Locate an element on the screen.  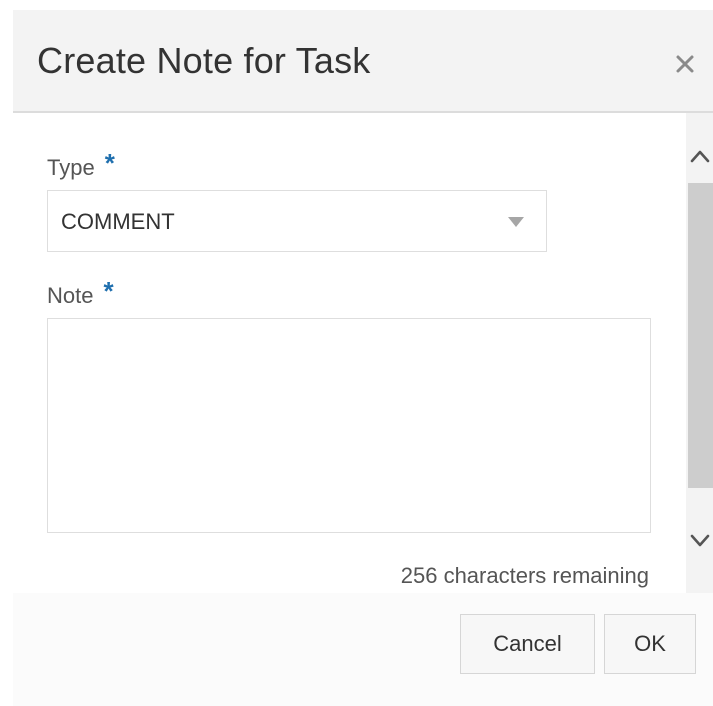
chevron-down-icon is located at coordinates (700, 540).